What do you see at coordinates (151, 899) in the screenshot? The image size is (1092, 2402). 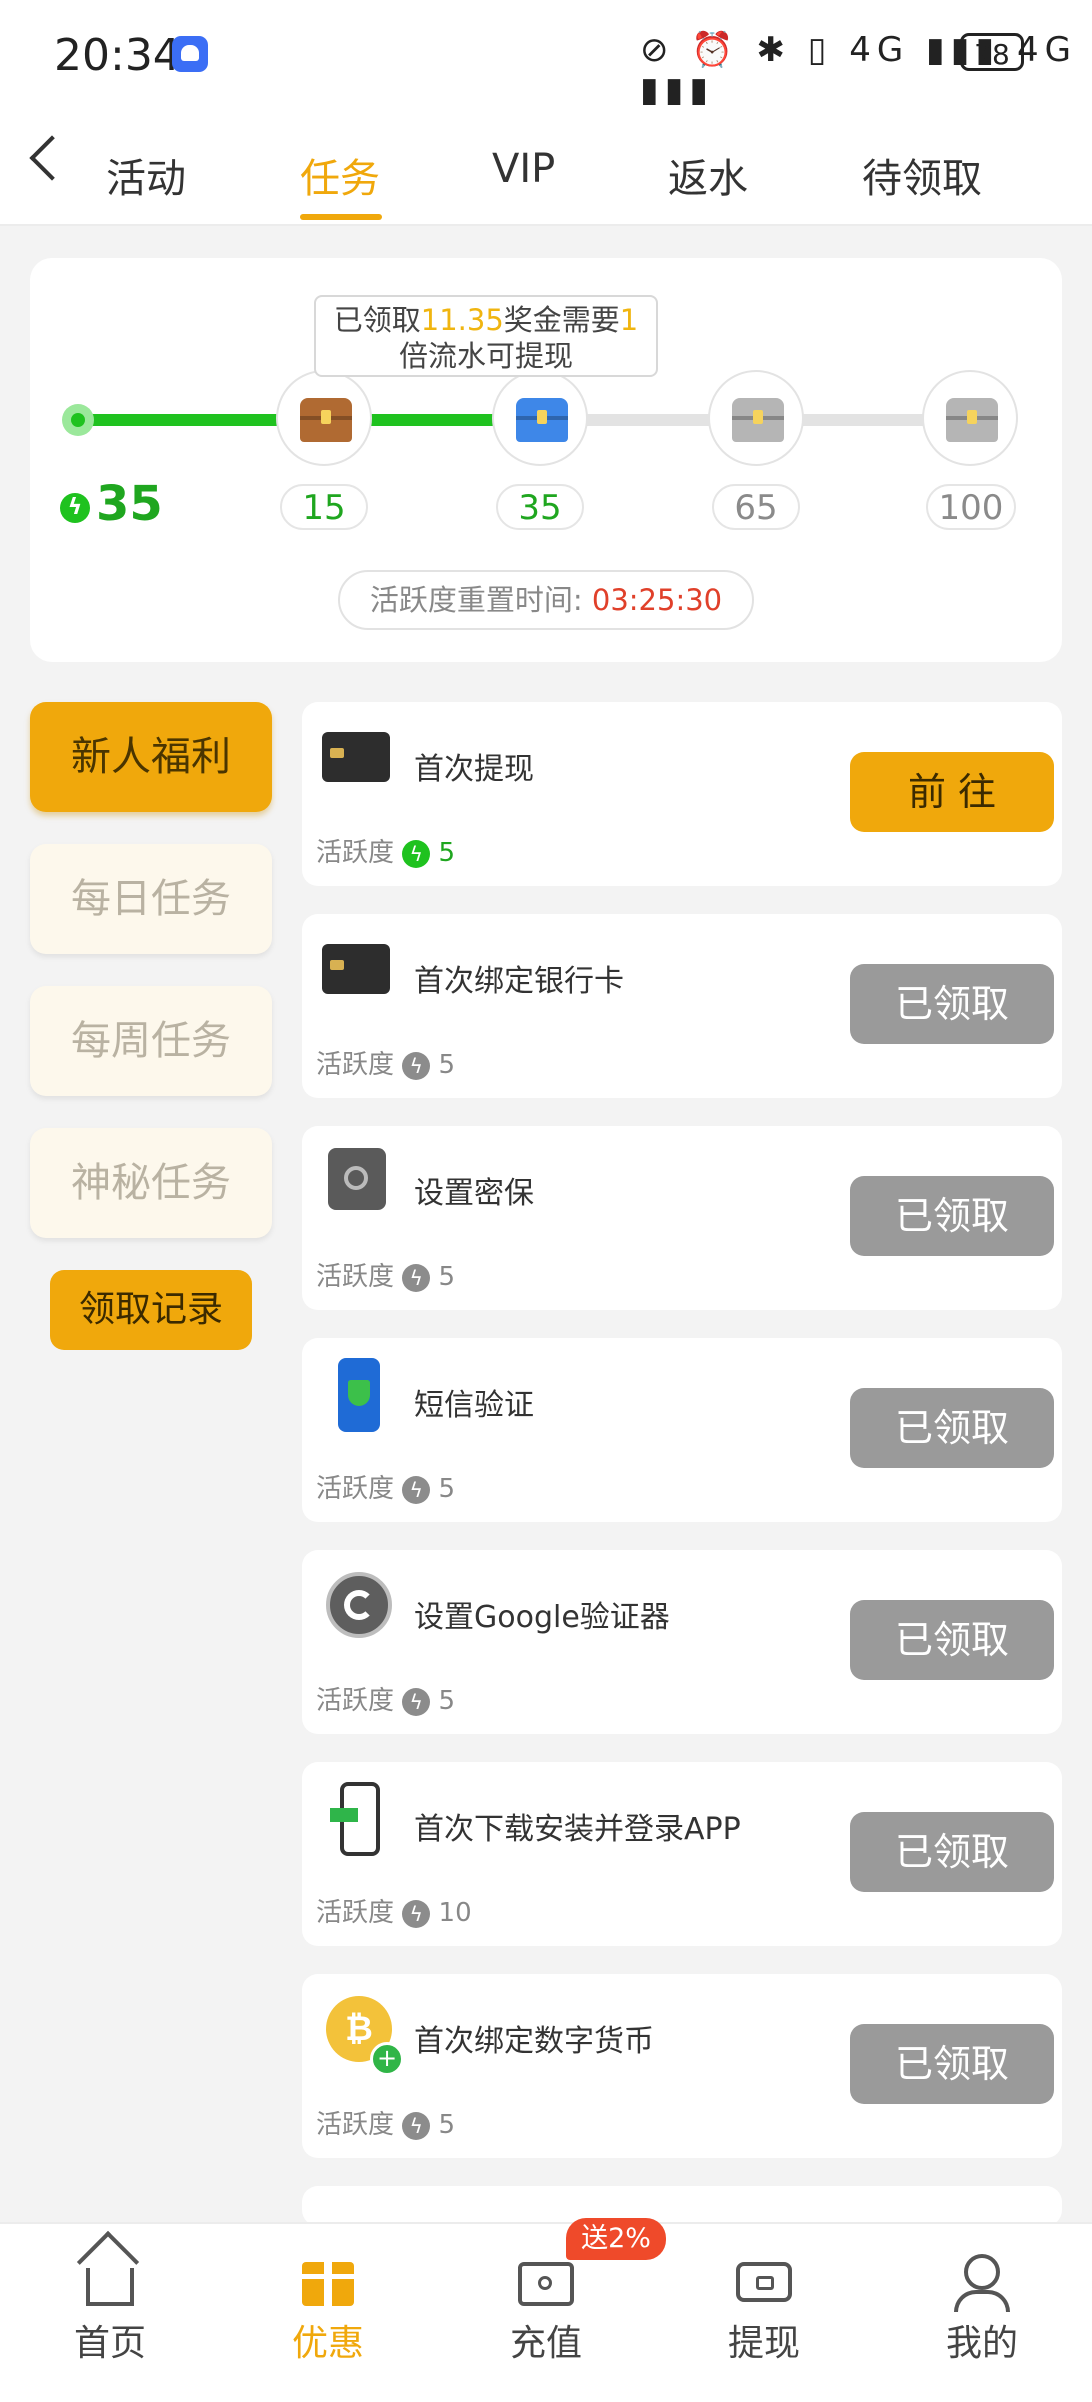 I see `menu-daily-tasks: 每日任务` at bounding box center [151, 899].